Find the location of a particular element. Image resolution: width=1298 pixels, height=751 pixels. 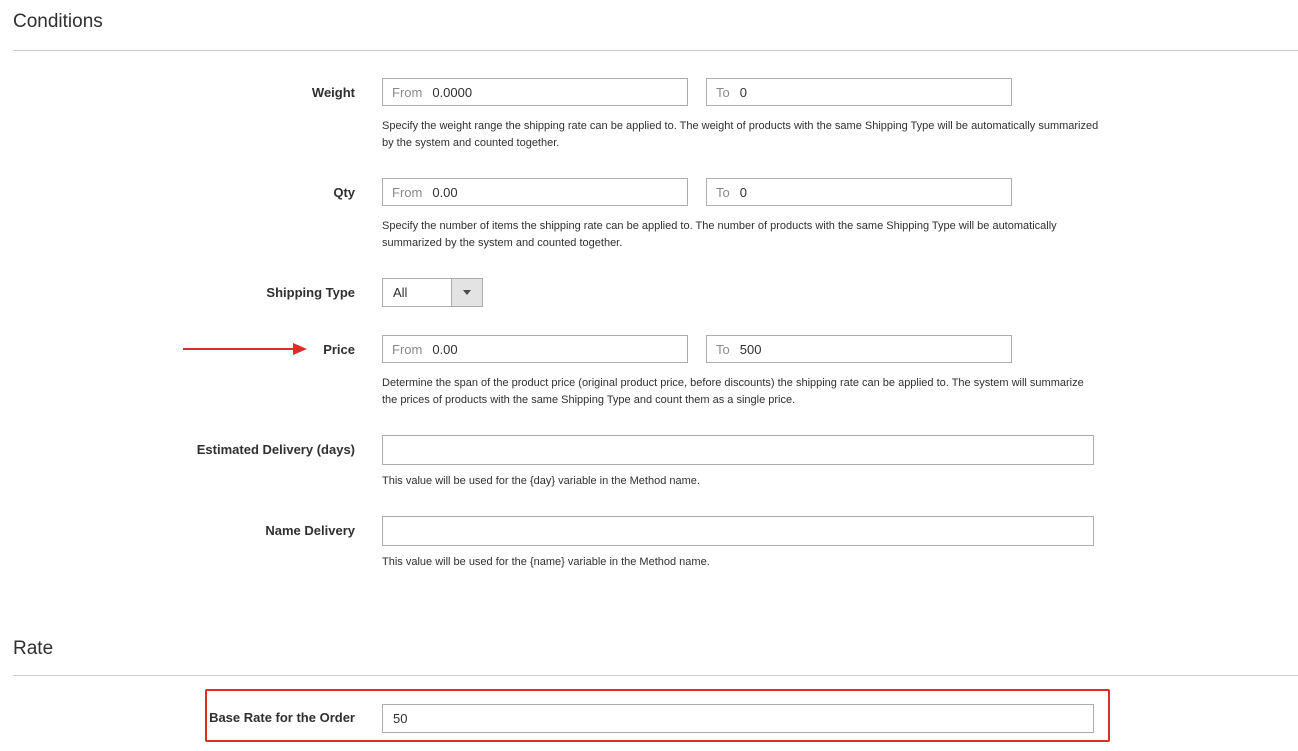

shipping-type-select: All is located at coordinates (432, 292).